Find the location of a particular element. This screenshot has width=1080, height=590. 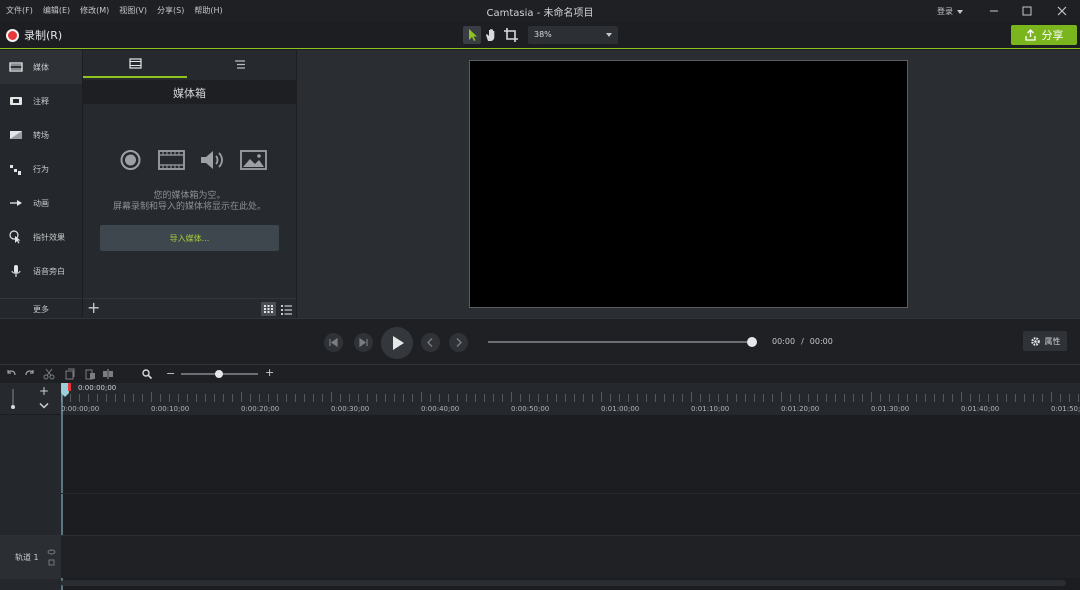

ruler-tick-label: 0:00:30;00 is located at coordinates (350, 409).